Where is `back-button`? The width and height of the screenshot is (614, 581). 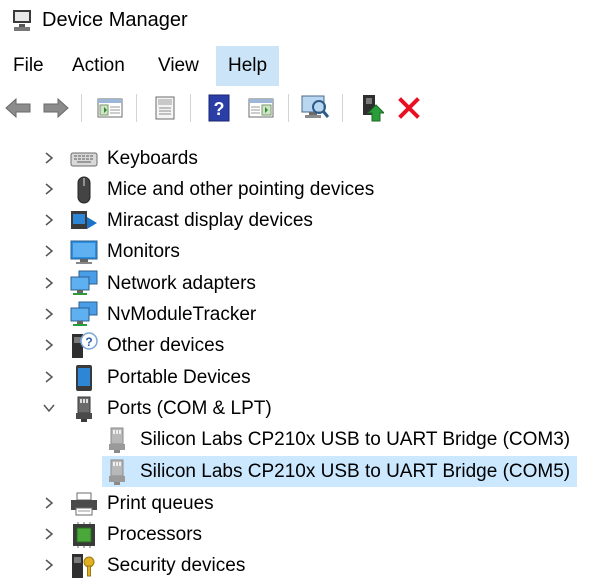
back-button is located at coordinates (18, 108).